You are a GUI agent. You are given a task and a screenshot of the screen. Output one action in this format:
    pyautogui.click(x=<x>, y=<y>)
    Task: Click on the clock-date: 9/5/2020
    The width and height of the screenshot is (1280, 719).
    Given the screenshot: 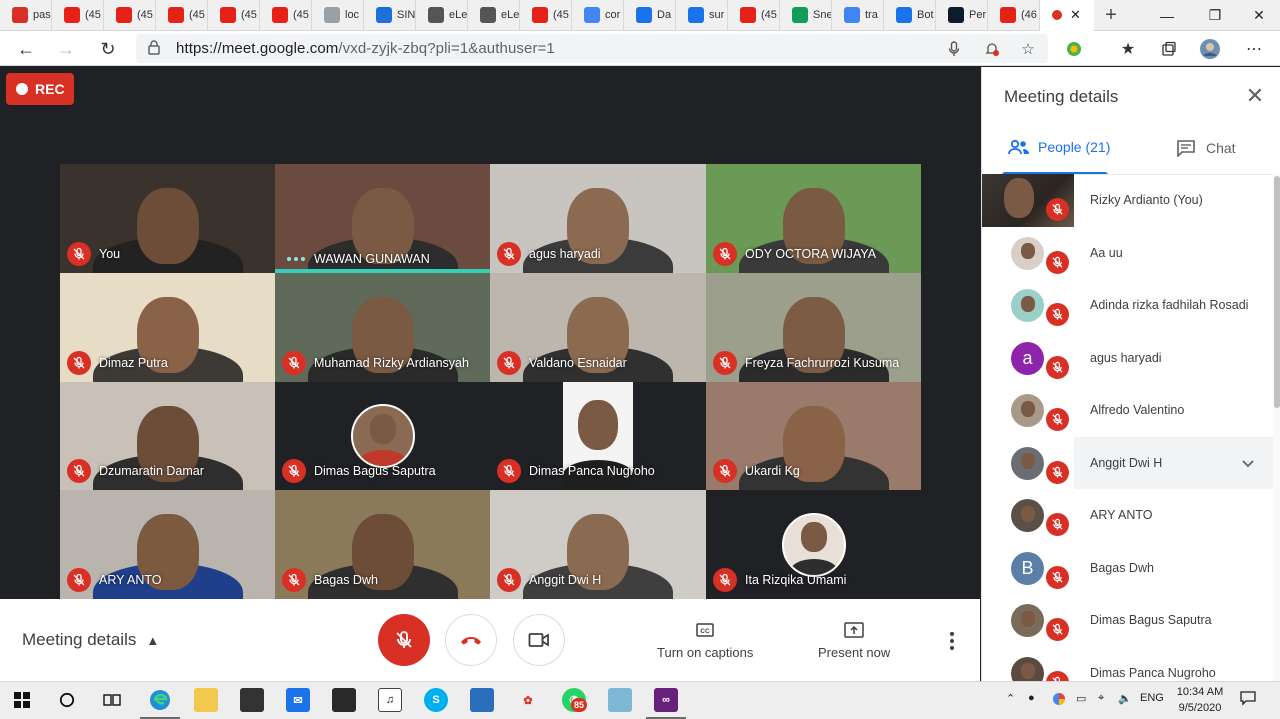 What is the action you would take?
    pyautogui.click(x=1200, y=708)
    